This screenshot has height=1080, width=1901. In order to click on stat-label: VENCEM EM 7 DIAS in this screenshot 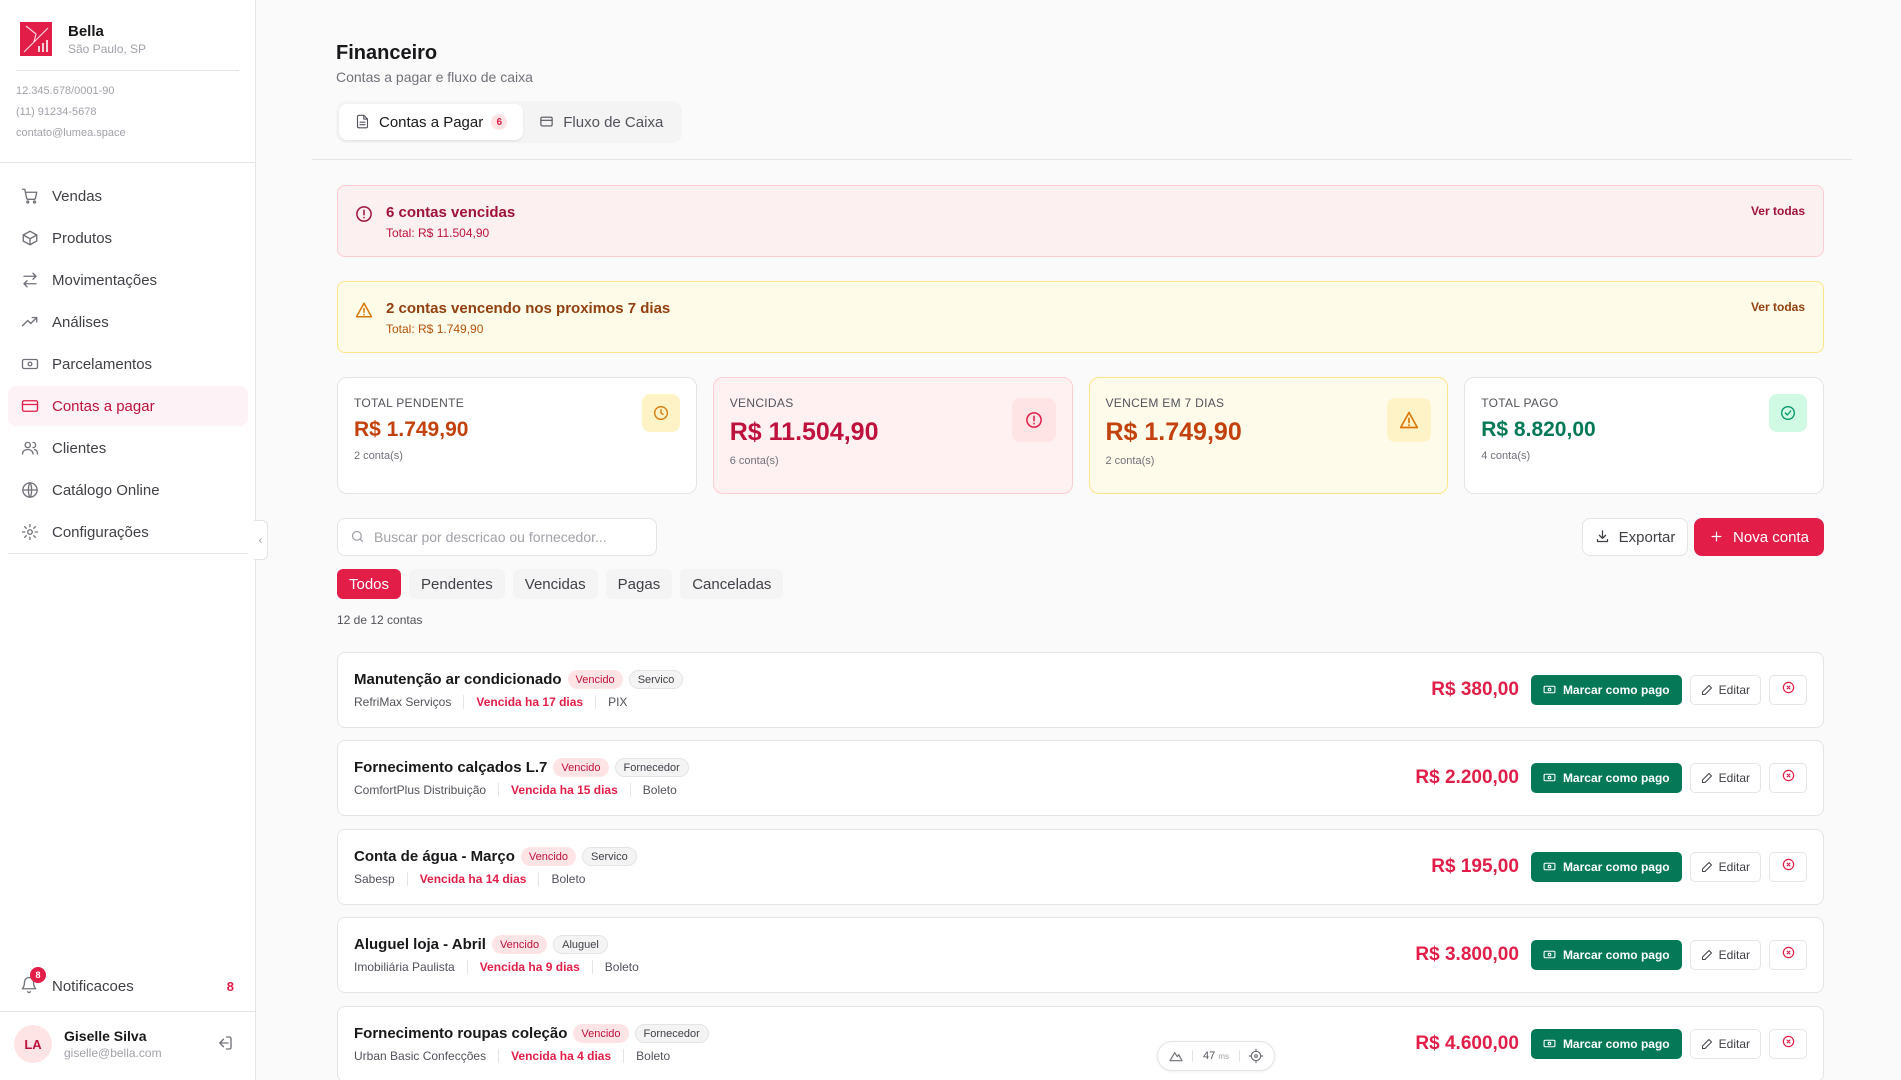, I will do `click(1165, 403)`.